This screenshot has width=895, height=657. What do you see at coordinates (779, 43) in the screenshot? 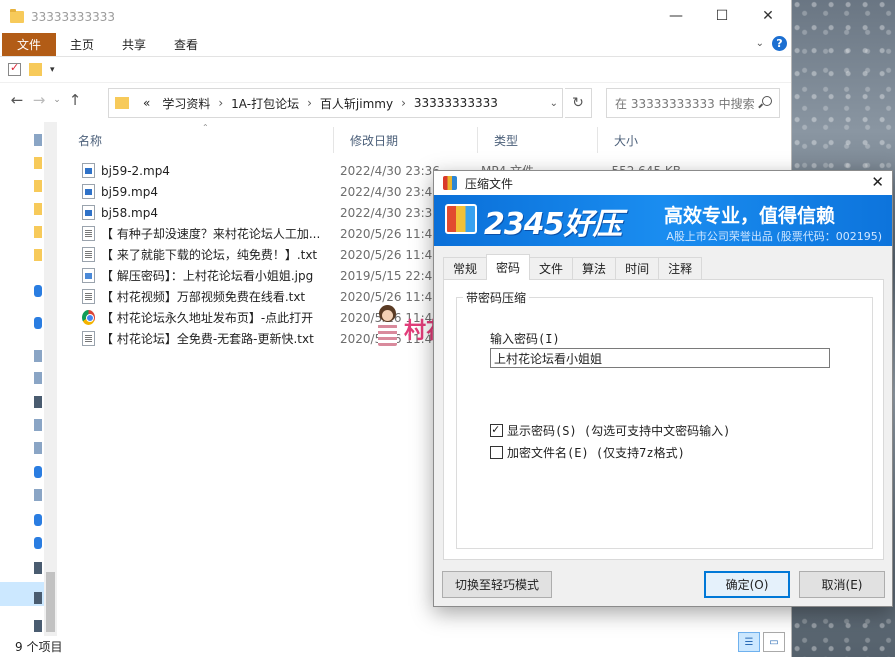
I see `help-icon: ?` at bounding box center [779, 43].